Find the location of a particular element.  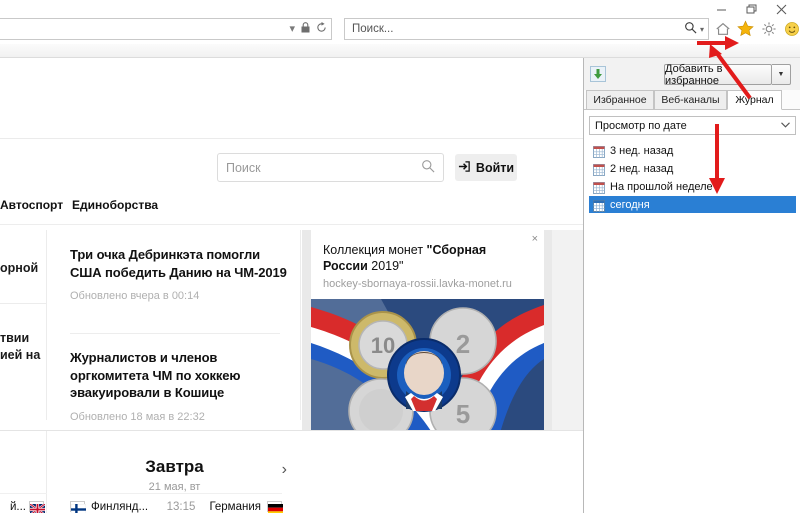

chevron-down-icon: ▾ is located at coordinates (292, 29).